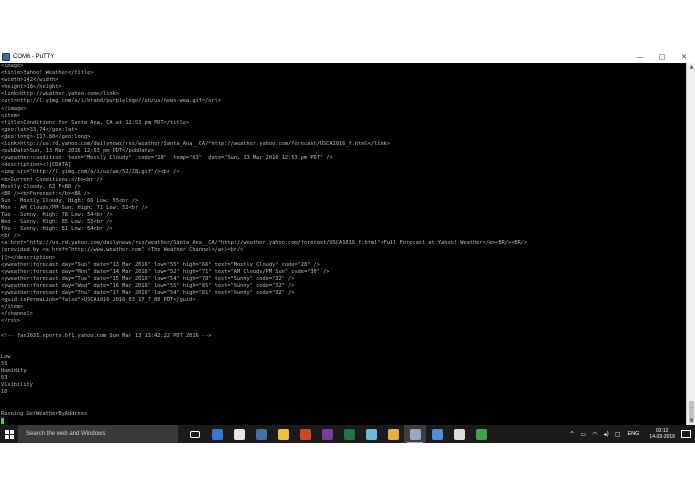 Image resolution: width=695 pixels, height=494 pixels. What do you see at coordinates (690, 244) in the screenshot?
I see `terminal-scrollbar: ▲ ▼` at bounding box center [690, 244].